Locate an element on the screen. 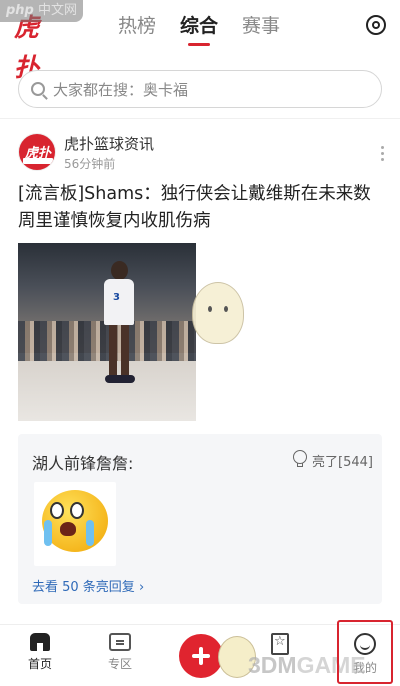  post-image: 3 is located at coordinates (107, 332).